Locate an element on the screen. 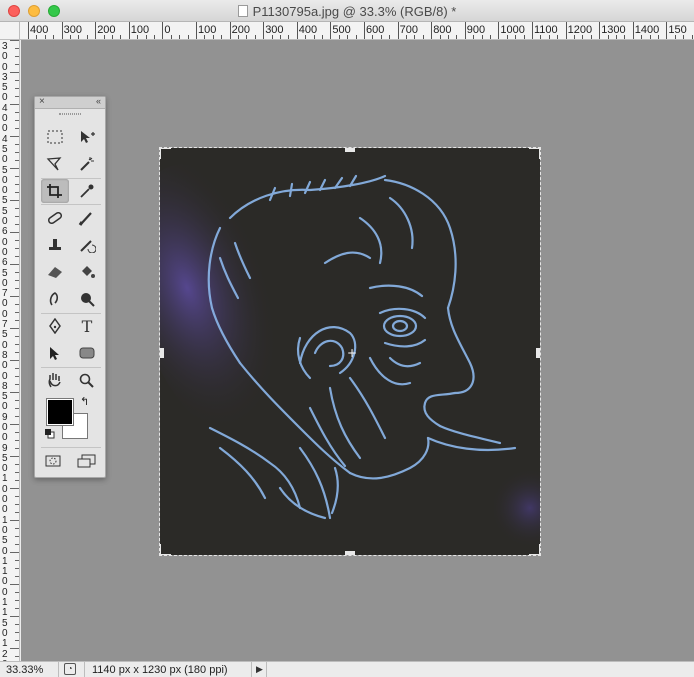 This screenshot has width=694, height=677. collapse-panel-button: « is located at coordinates (98, 101).